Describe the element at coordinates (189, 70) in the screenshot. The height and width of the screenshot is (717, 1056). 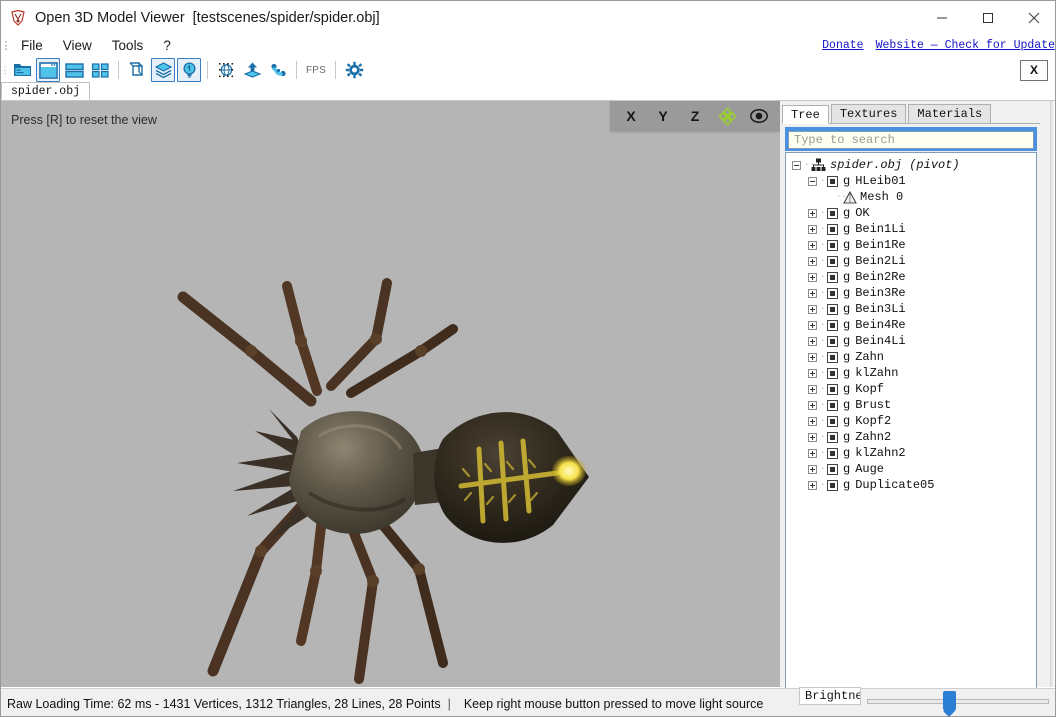
I see `lighting-button` at that location.